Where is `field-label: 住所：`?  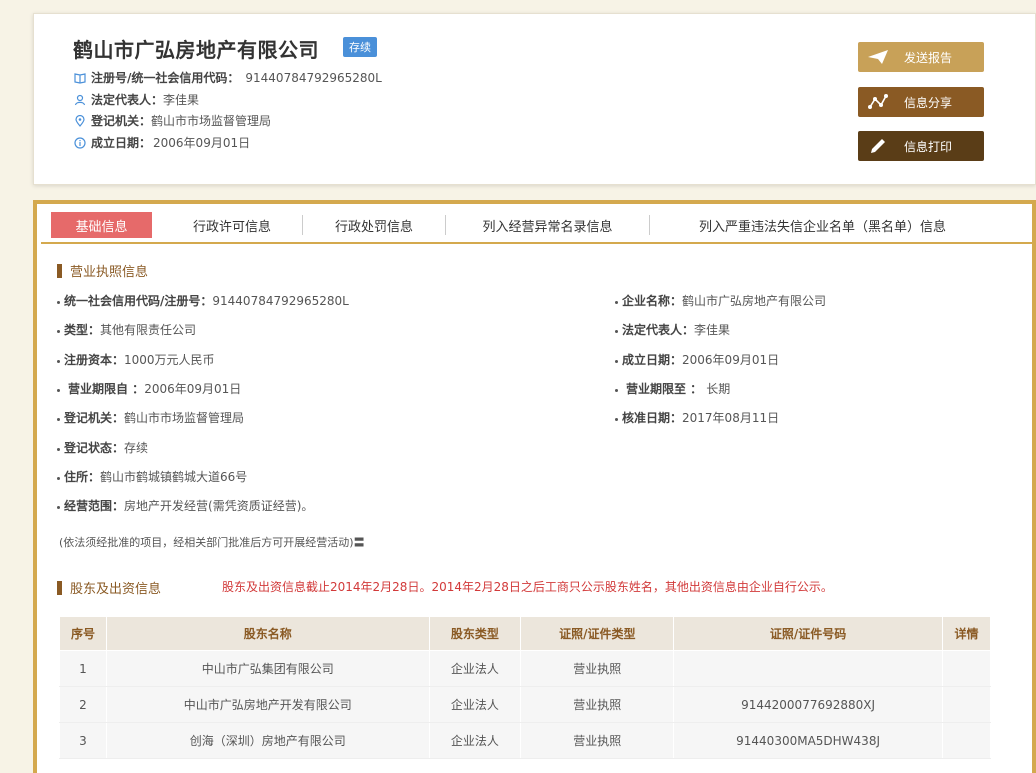 field-label: 住所： is located at coordinates (82, 477).